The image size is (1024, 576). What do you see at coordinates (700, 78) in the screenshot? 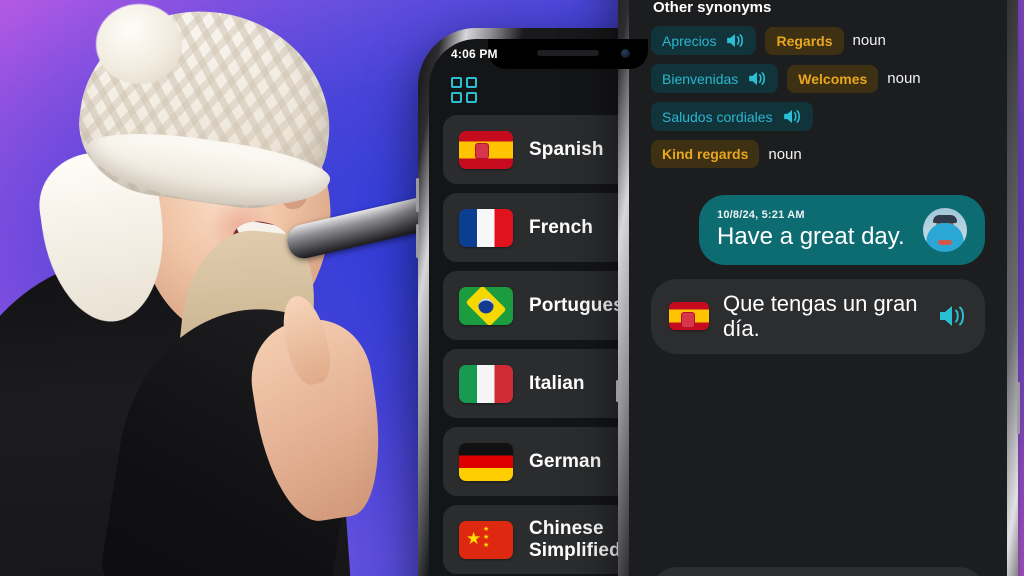
I see `synonym-source-text: Bienvenidas` at bounding box center [700, 78].